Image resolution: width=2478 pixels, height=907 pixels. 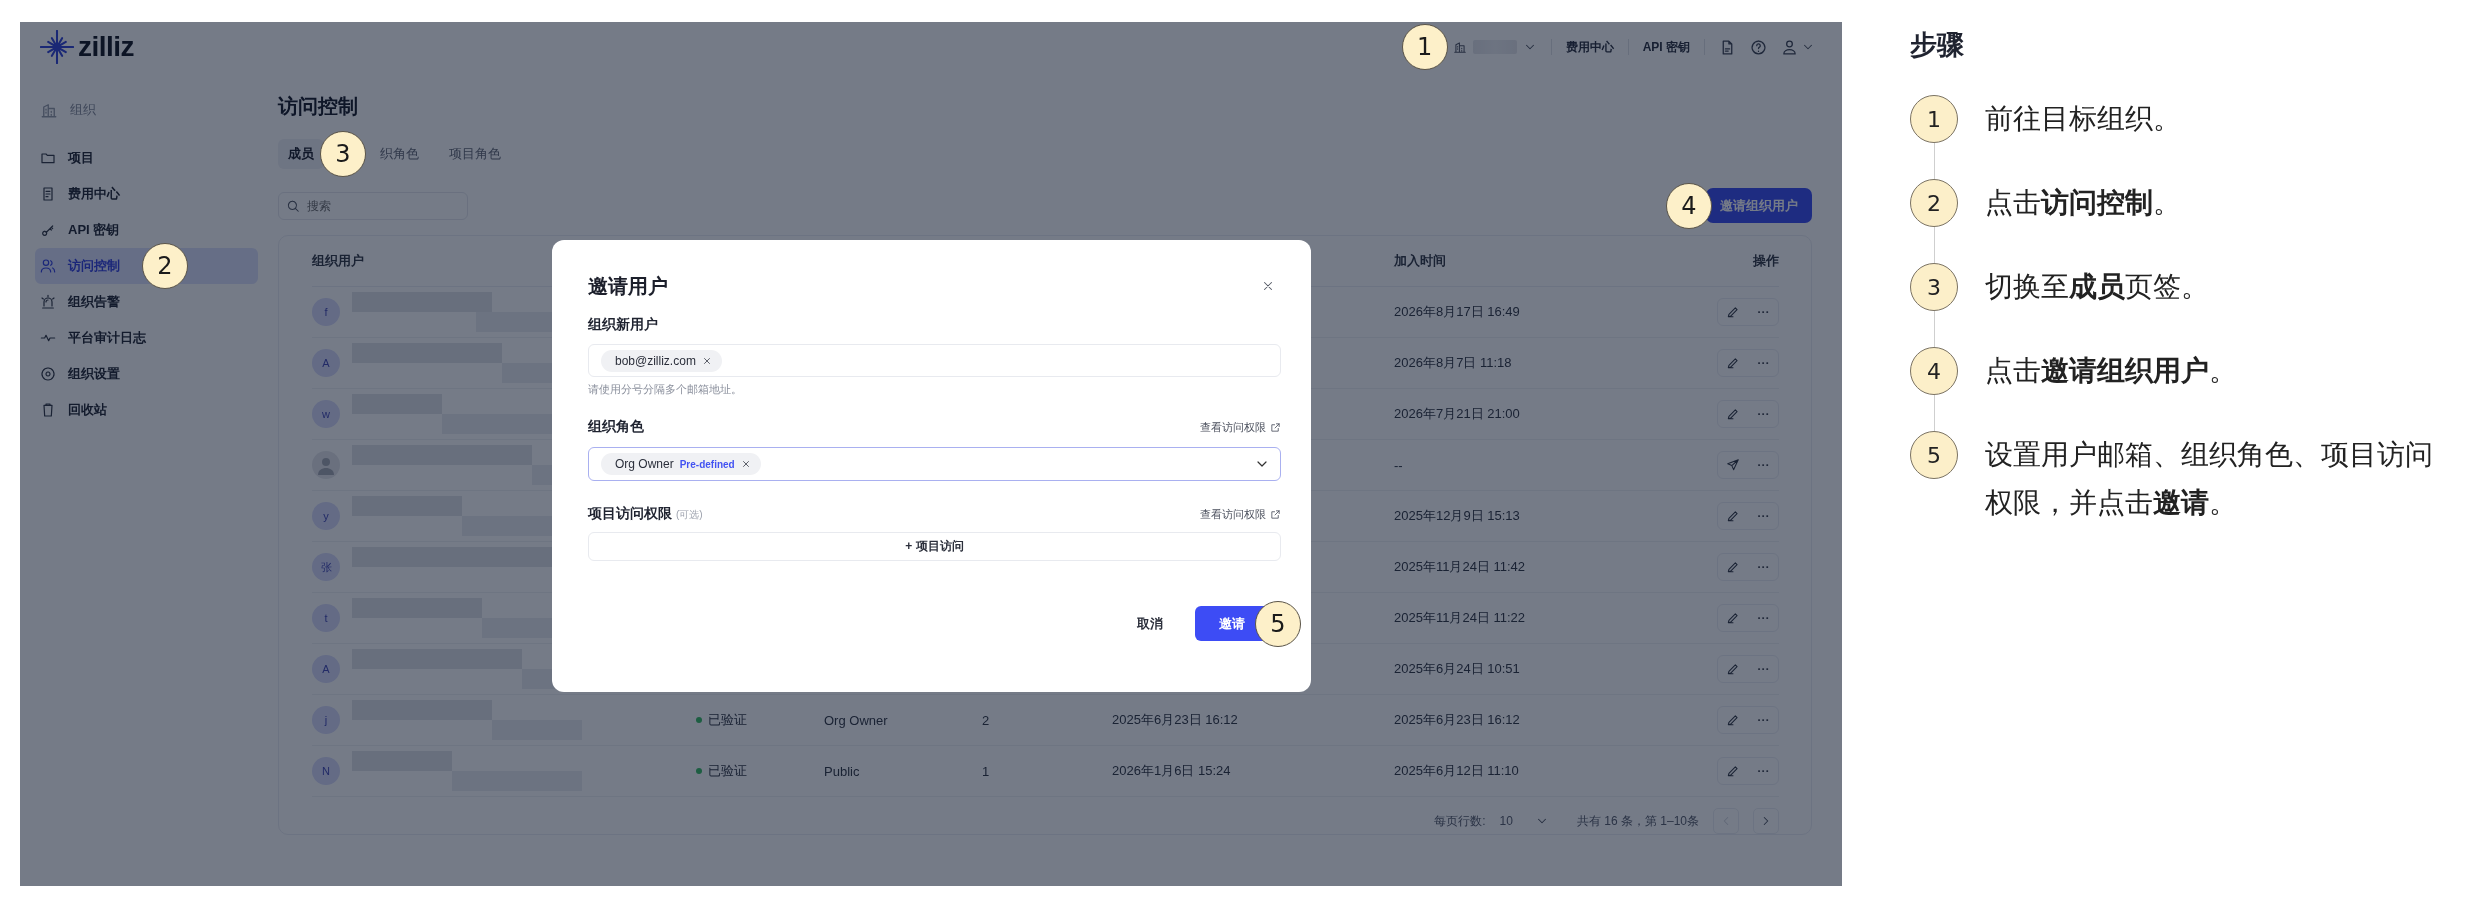 I want to click on avatar: t, so click(x=326, y=618).